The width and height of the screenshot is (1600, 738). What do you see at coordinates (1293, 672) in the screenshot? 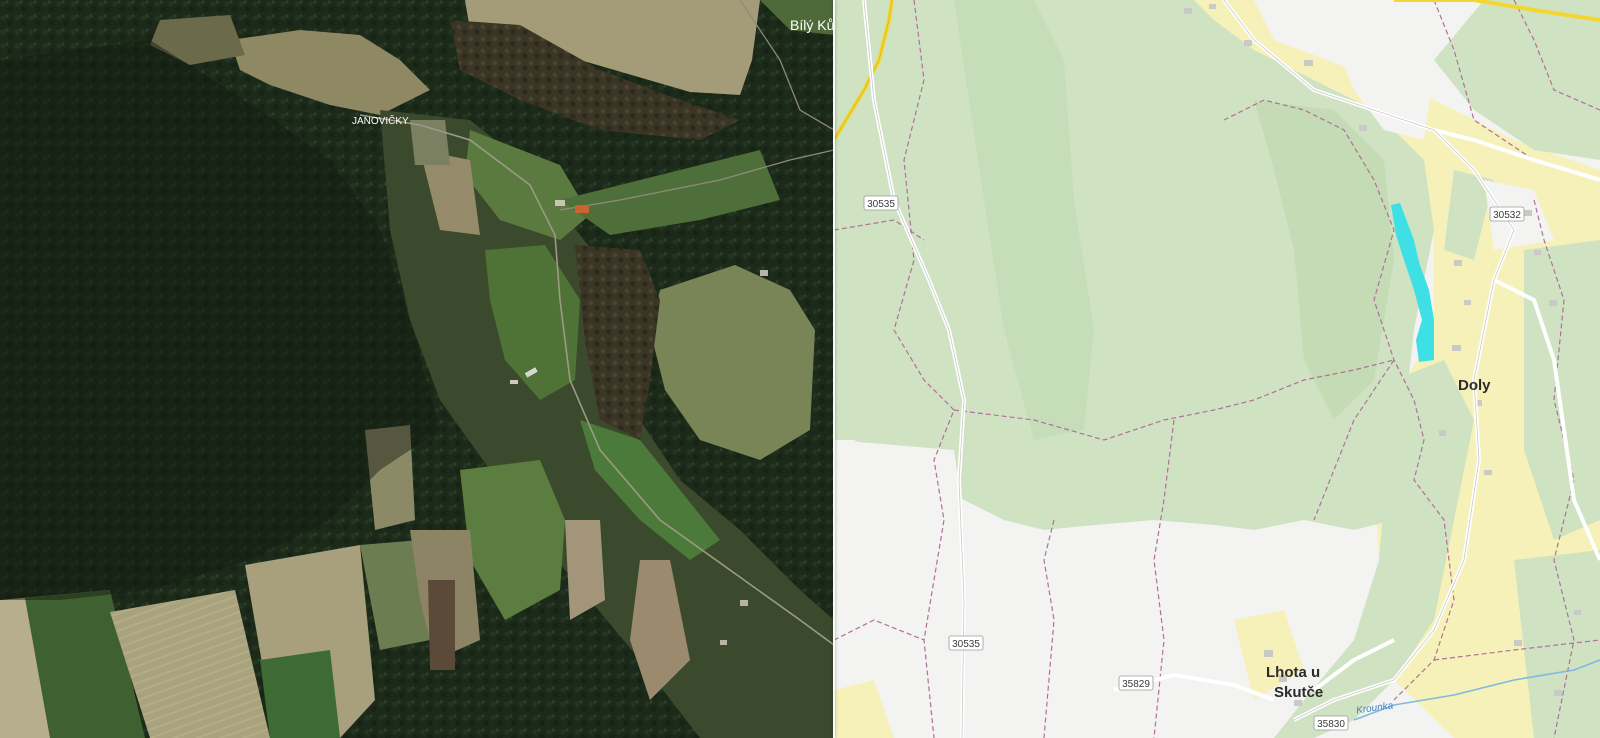
I see `place-label-lhota: Lhota u` at bounding box center [1293, 672].